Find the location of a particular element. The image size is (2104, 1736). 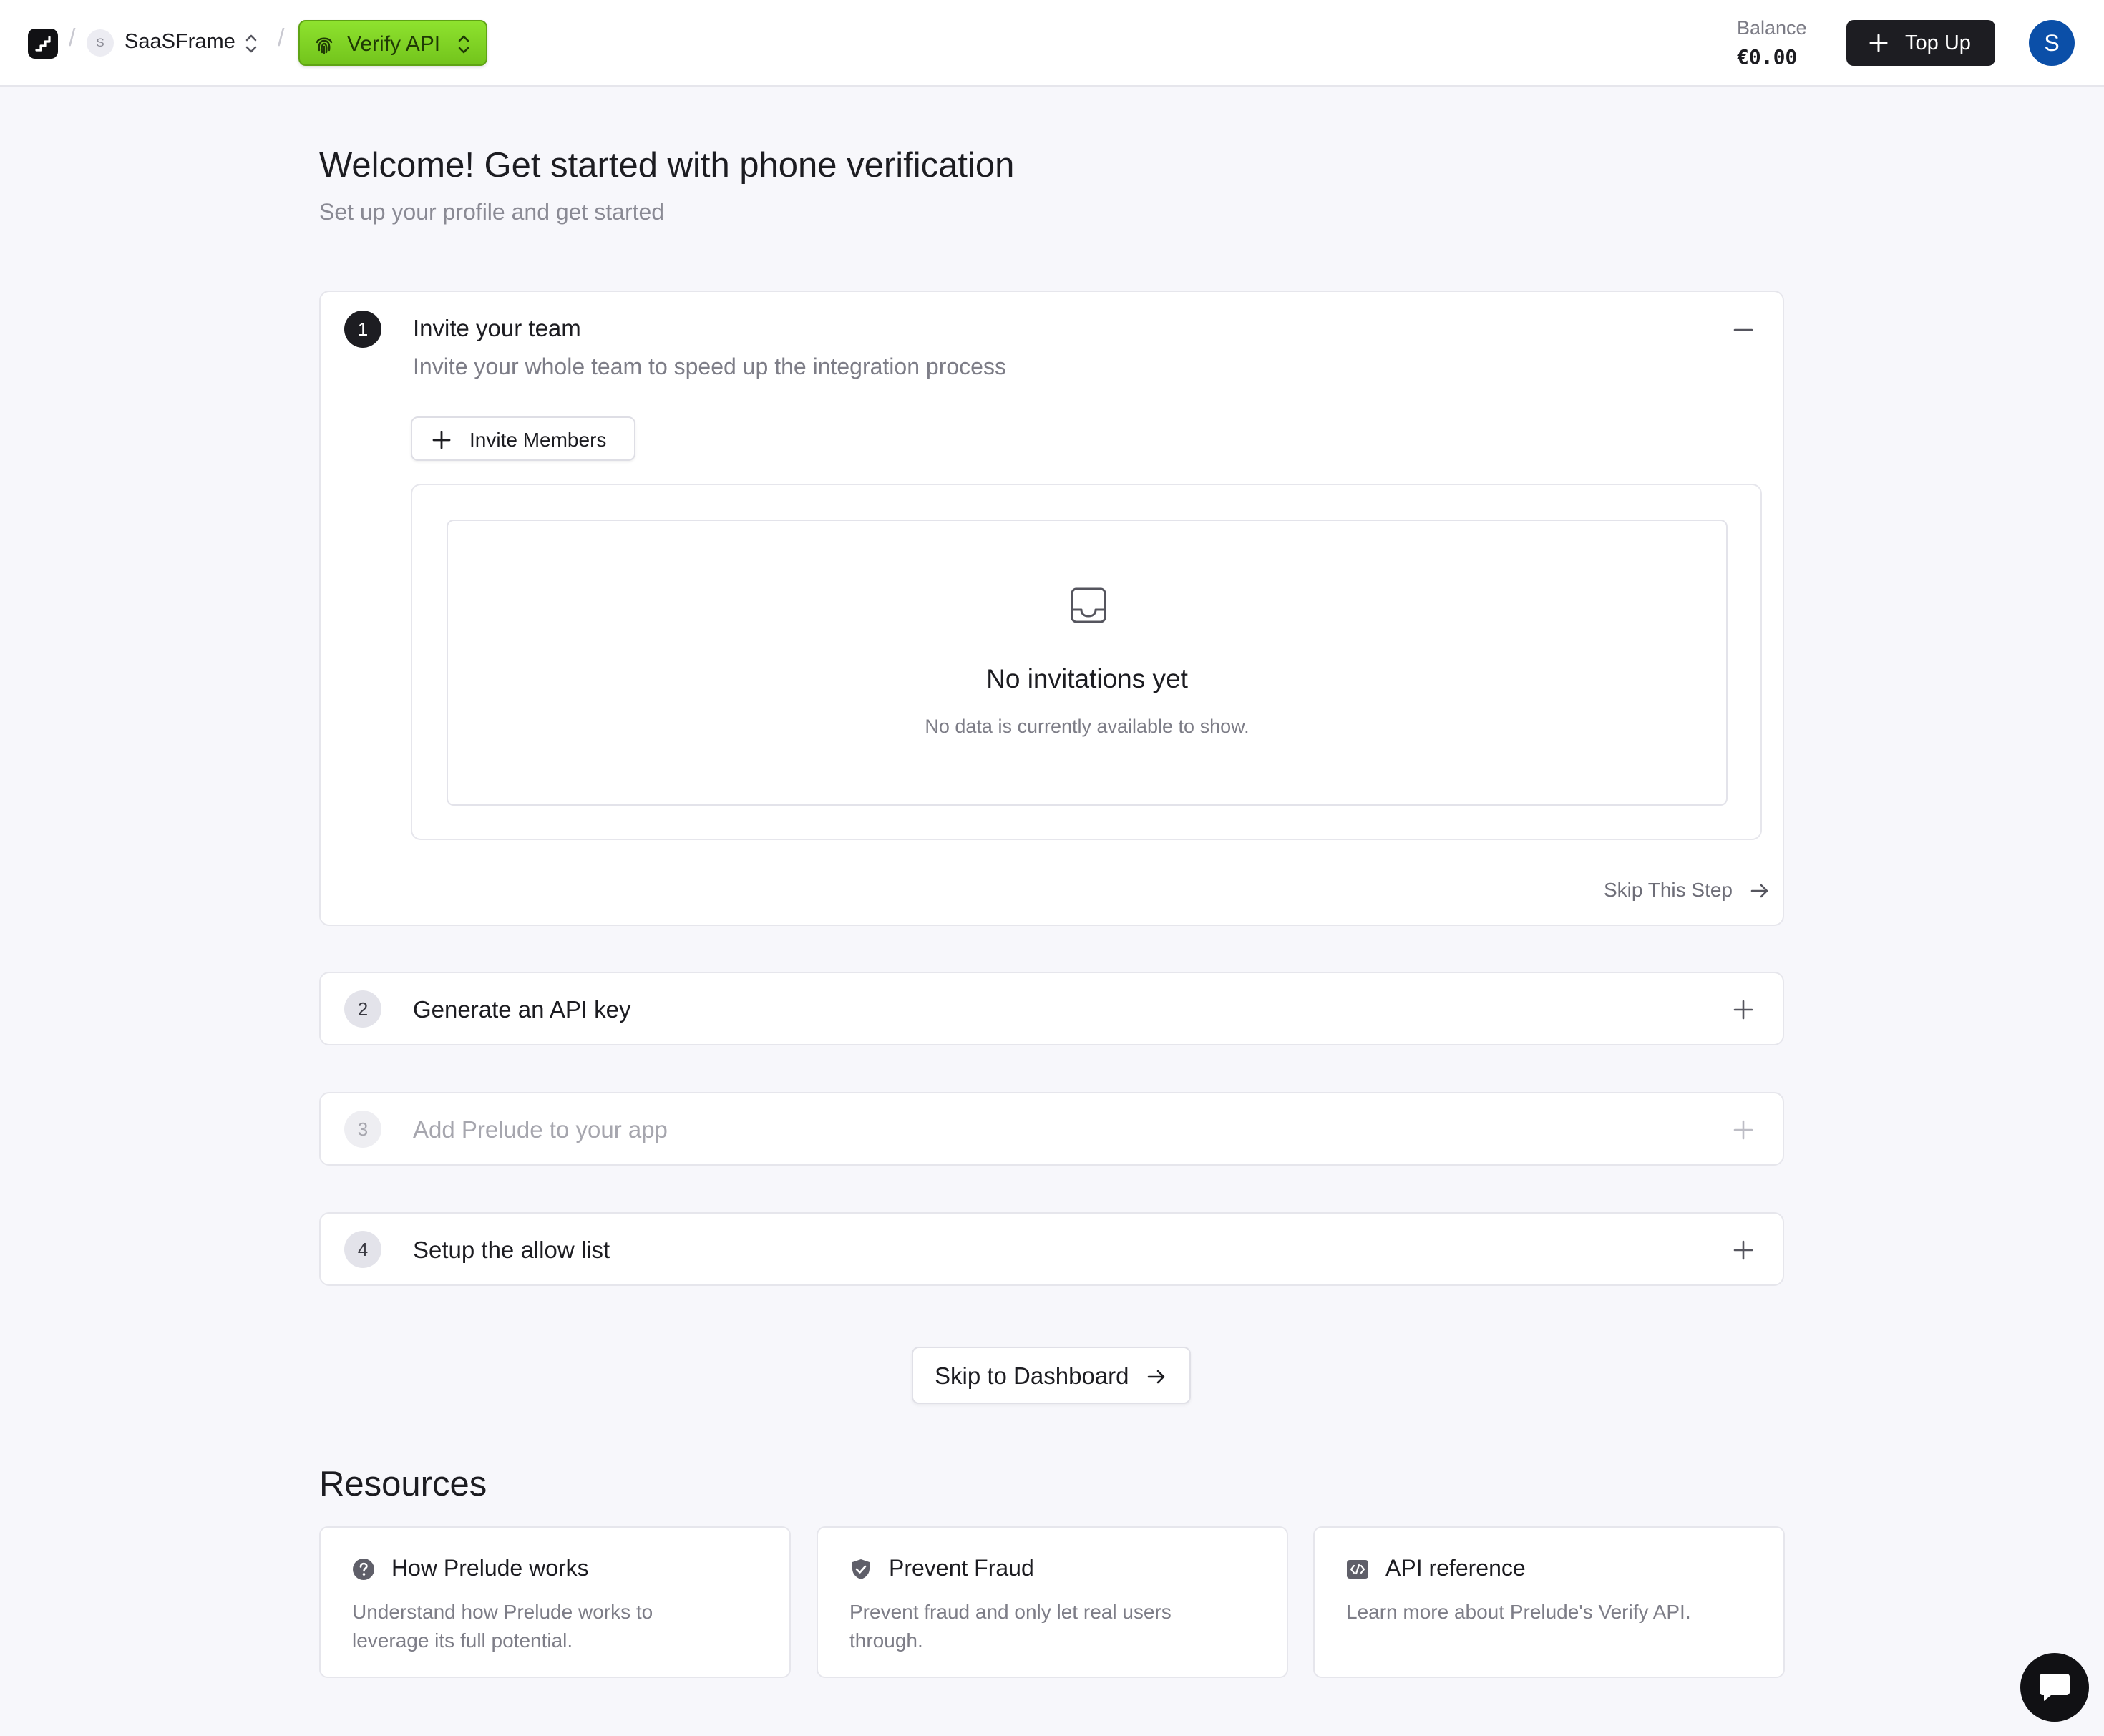

balance-value: €0.00 is located at coordinates (1767, 57).